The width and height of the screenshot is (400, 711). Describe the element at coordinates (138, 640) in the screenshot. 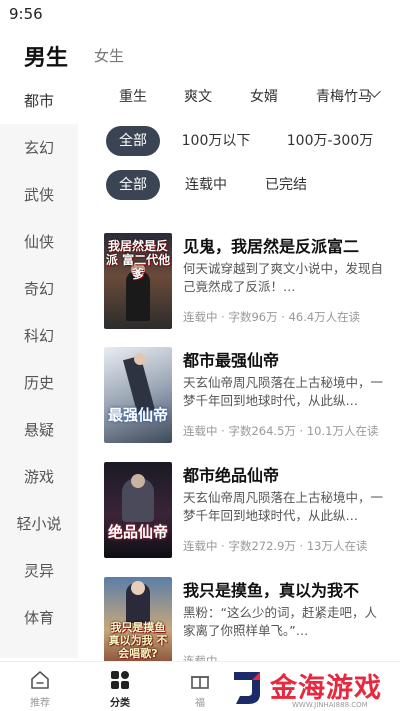

I see `cover-title: 我只是摸鱼 真以为我 不会唱歌?` at that location.